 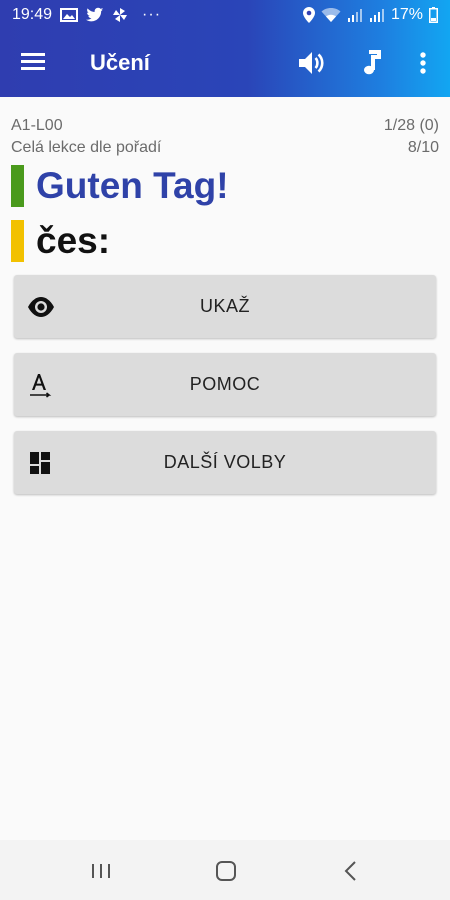 I want to click on lesson-mode-row: Celá lekce dle pořadí 8/10, so click(x=225, y=148).